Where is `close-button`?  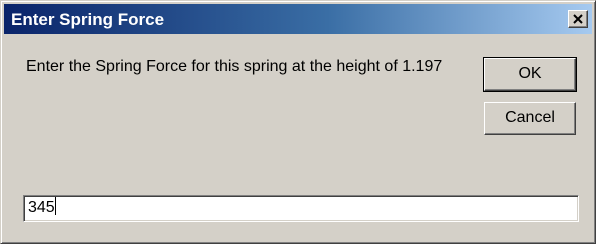 close-button is located at coordinates (578, 19).